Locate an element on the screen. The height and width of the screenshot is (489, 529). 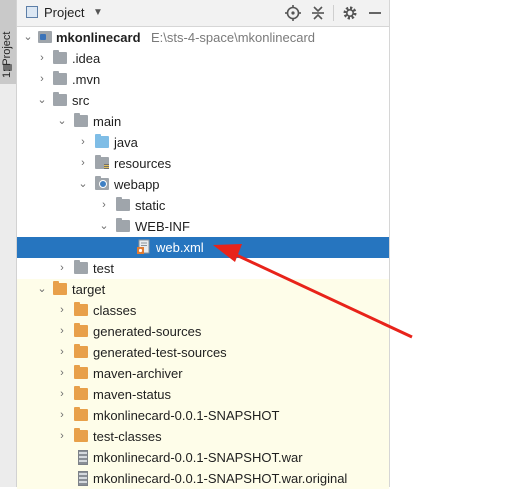
tree-row-war-original: mkonlinecard-0.0.1-SNAPSHOT.war.original is located at coordinates (203, 478).